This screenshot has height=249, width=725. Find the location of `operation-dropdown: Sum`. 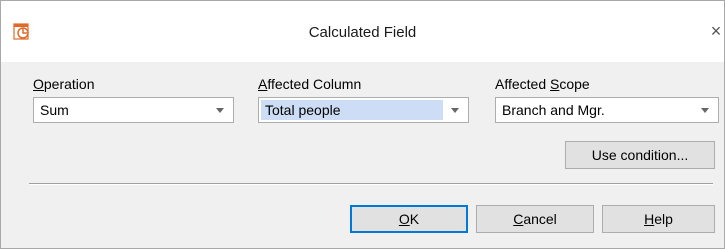

operation-dropdown: Sum is located at coordinates (133, 110).